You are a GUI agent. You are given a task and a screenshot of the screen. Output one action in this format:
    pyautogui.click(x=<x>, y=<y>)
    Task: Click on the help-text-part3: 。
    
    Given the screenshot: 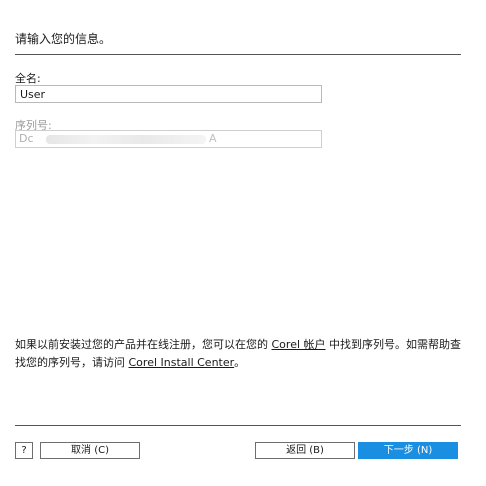 What is the action you would take?
    pyautogui.click(x=240, y=362)
    